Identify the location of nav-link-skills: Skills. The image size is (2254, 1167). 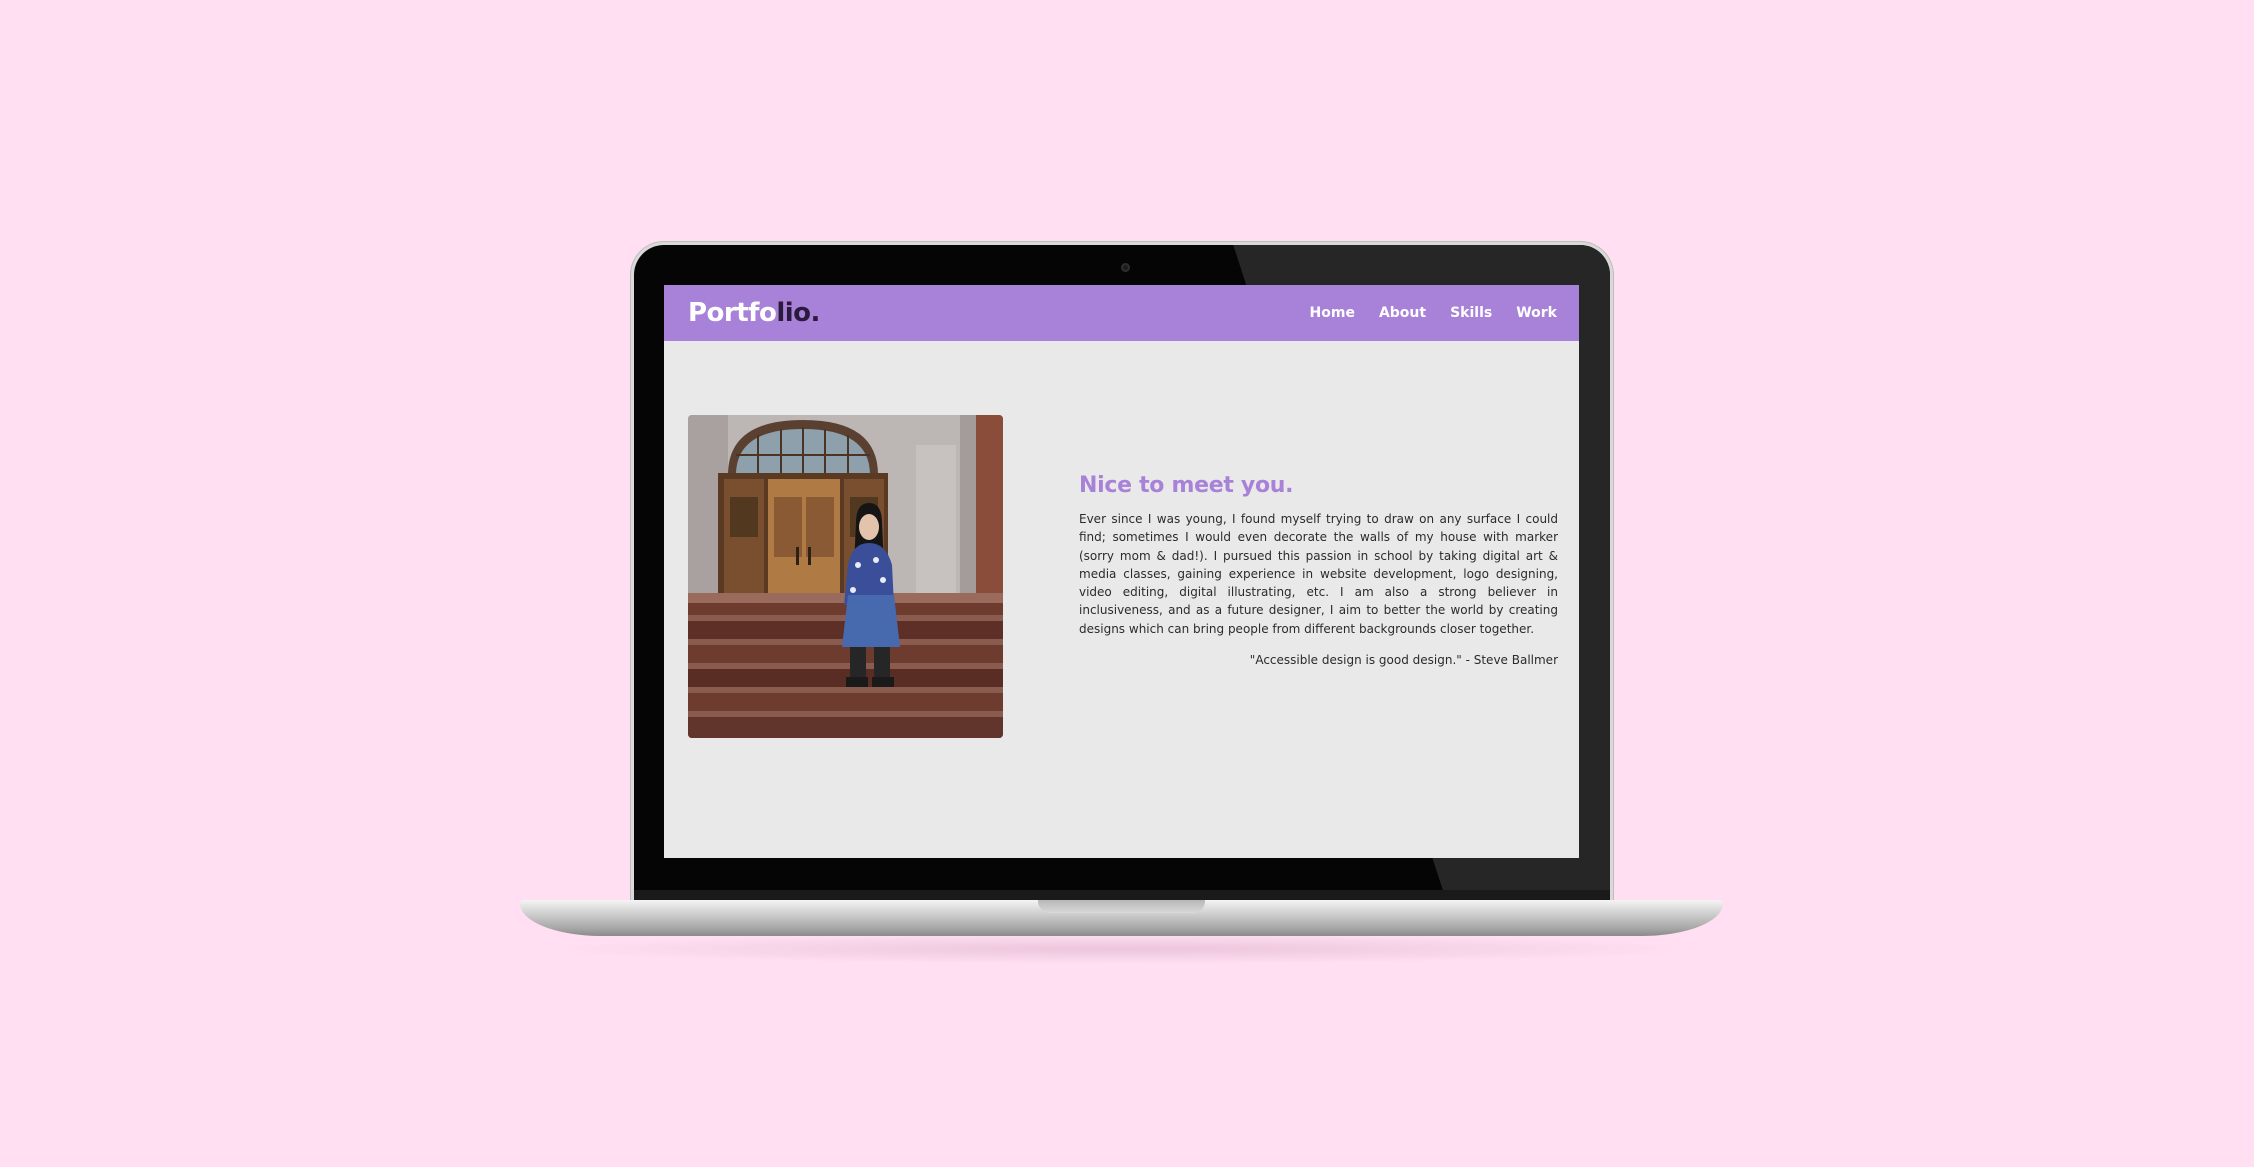
(1471, 313).